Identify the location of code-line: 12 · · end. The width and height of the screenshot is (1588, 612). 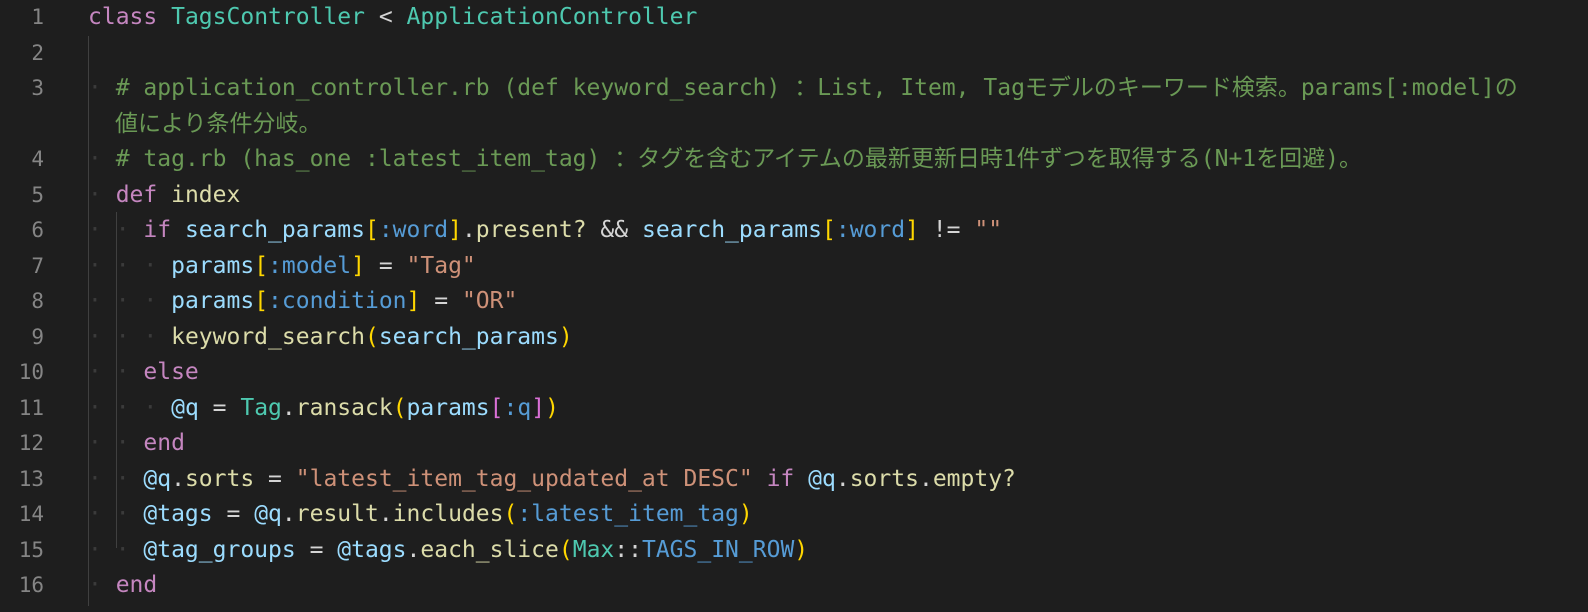
(794, 444).